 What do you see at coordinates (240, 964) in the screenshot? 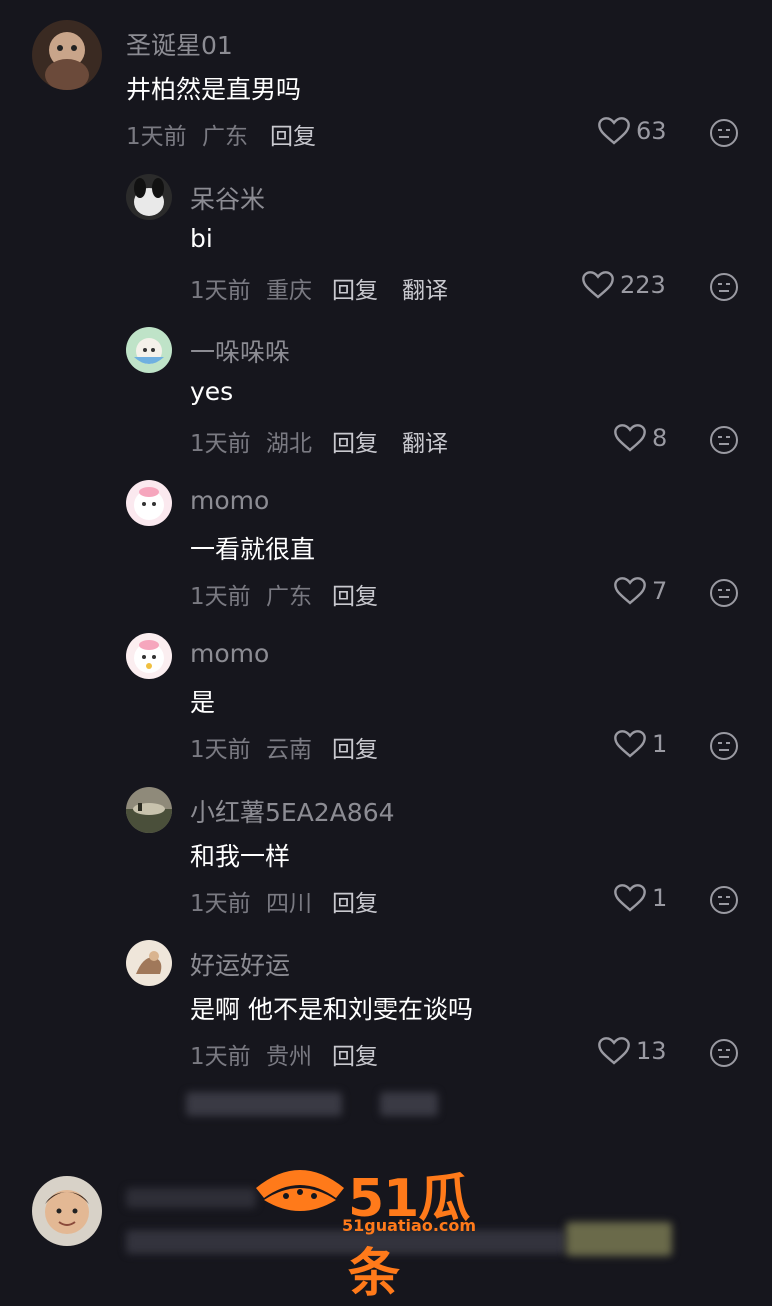
I see `username: 好运好运` at bounding box center [240, 964].